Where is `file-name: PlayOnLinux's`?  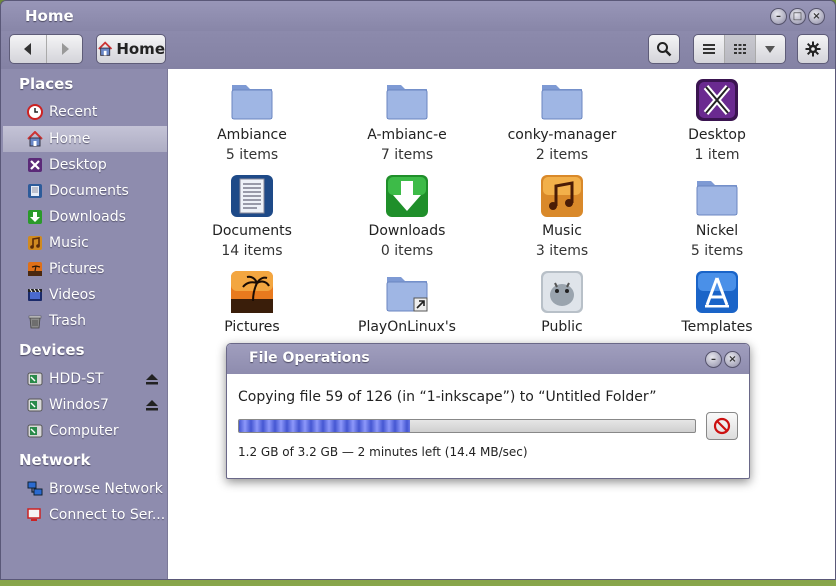
file-name: PlayOnLinux's is located at coordinates (407, 327).